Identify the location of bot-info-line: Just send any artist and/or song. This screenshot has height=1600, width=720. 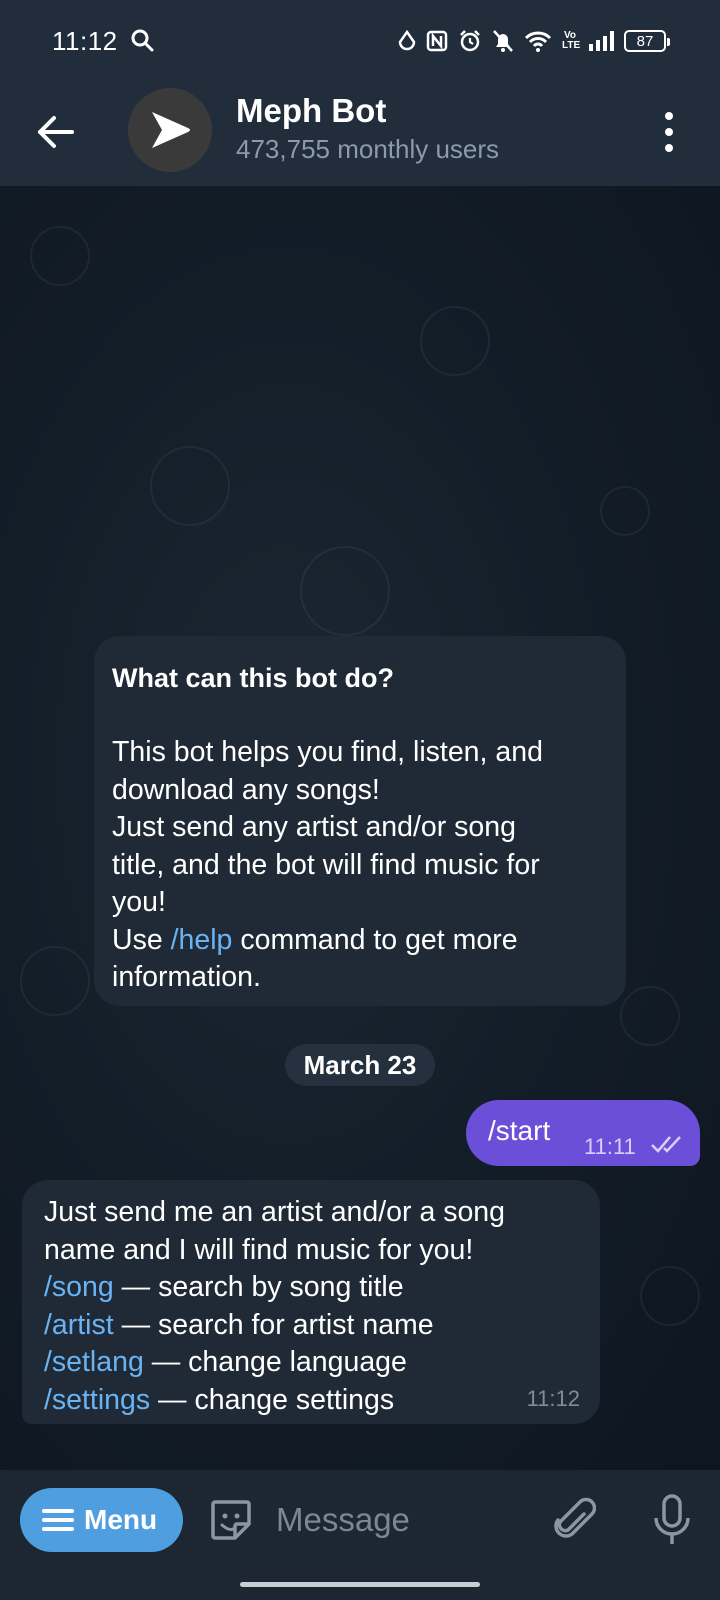
(314, 827).